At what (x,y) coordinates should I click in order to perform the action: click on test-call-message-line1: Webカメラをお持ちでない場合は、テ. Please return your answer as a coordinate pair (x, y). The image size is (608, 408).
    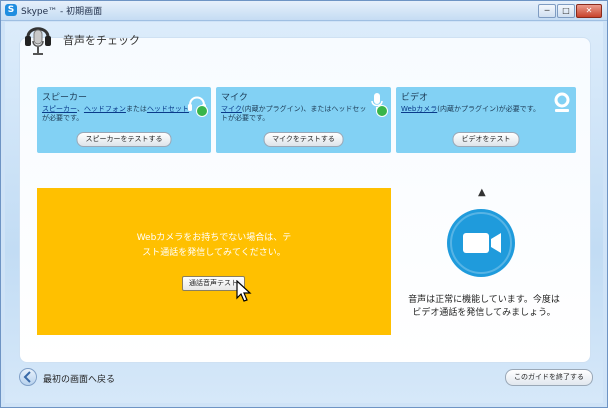
    Looking at the image, I should click on (214, 238).